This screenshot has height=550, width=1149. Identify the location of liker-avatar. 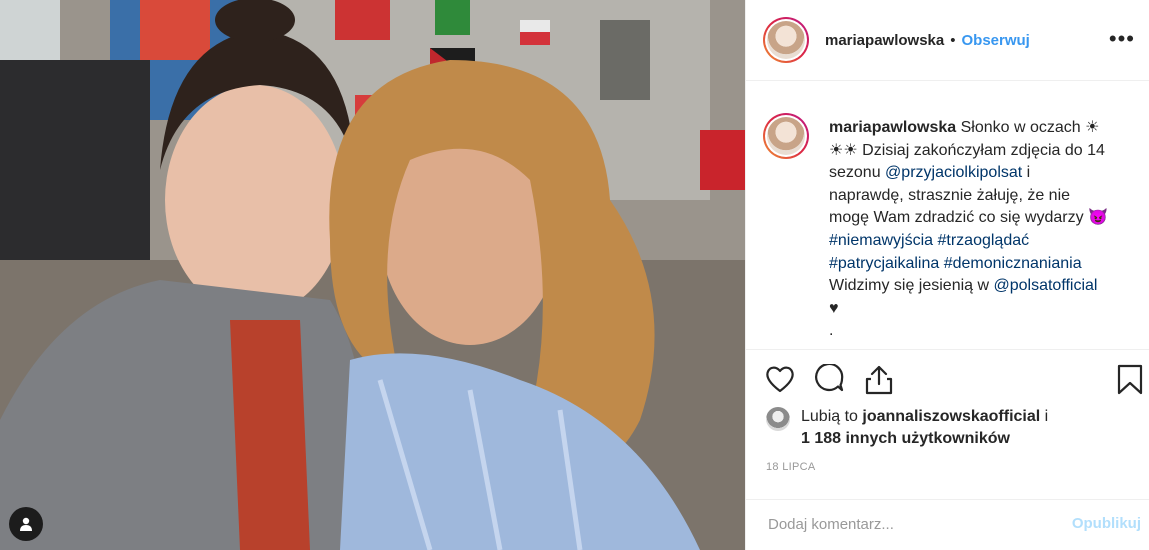
(778, 419).